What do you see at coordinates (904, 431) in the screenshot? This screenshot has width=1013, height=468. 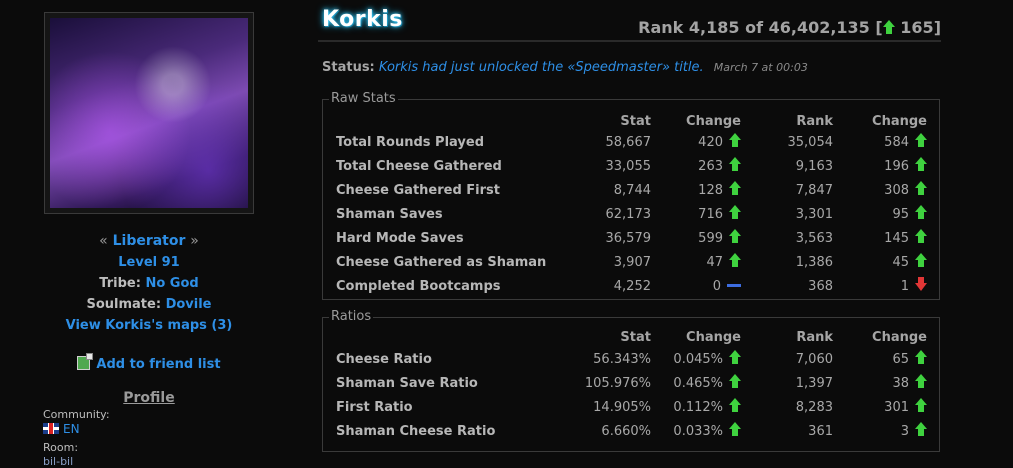 I see `rank-change-value: 3` at bounding box center [904, 431].